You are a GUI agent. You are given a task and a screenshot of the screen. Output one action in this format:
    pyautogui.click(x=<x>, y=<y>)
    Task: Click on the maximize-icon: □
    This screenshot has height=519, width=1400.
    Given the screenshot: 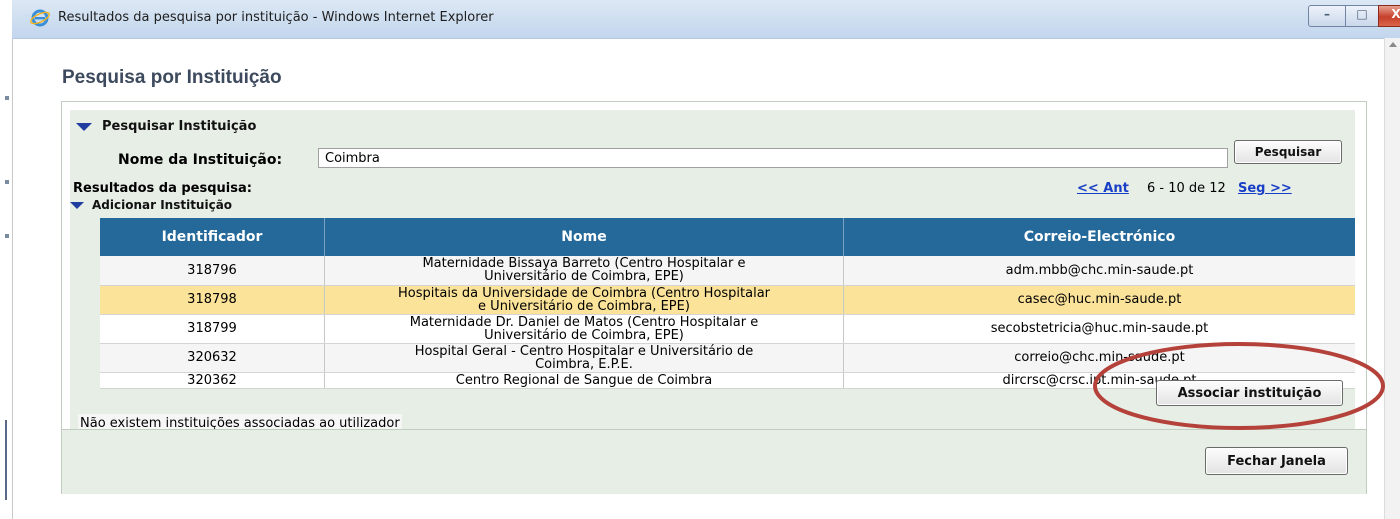 What is the action you would take?
    pyautogui.click(x=1362, y=14)
    